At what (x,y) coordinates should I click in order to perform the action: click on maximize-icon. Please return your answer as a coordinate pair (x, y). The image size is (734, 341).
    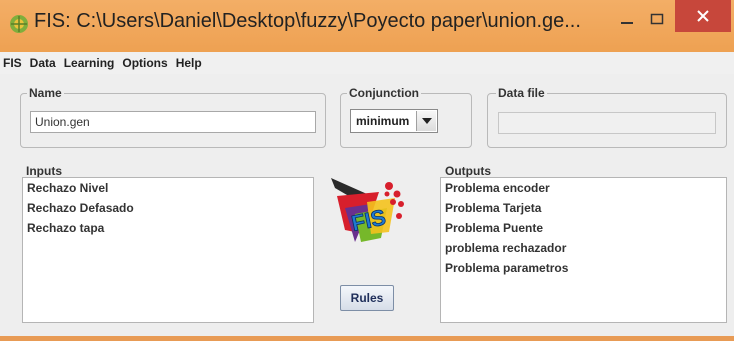
    Looking at the image, I should click on (657, 19).